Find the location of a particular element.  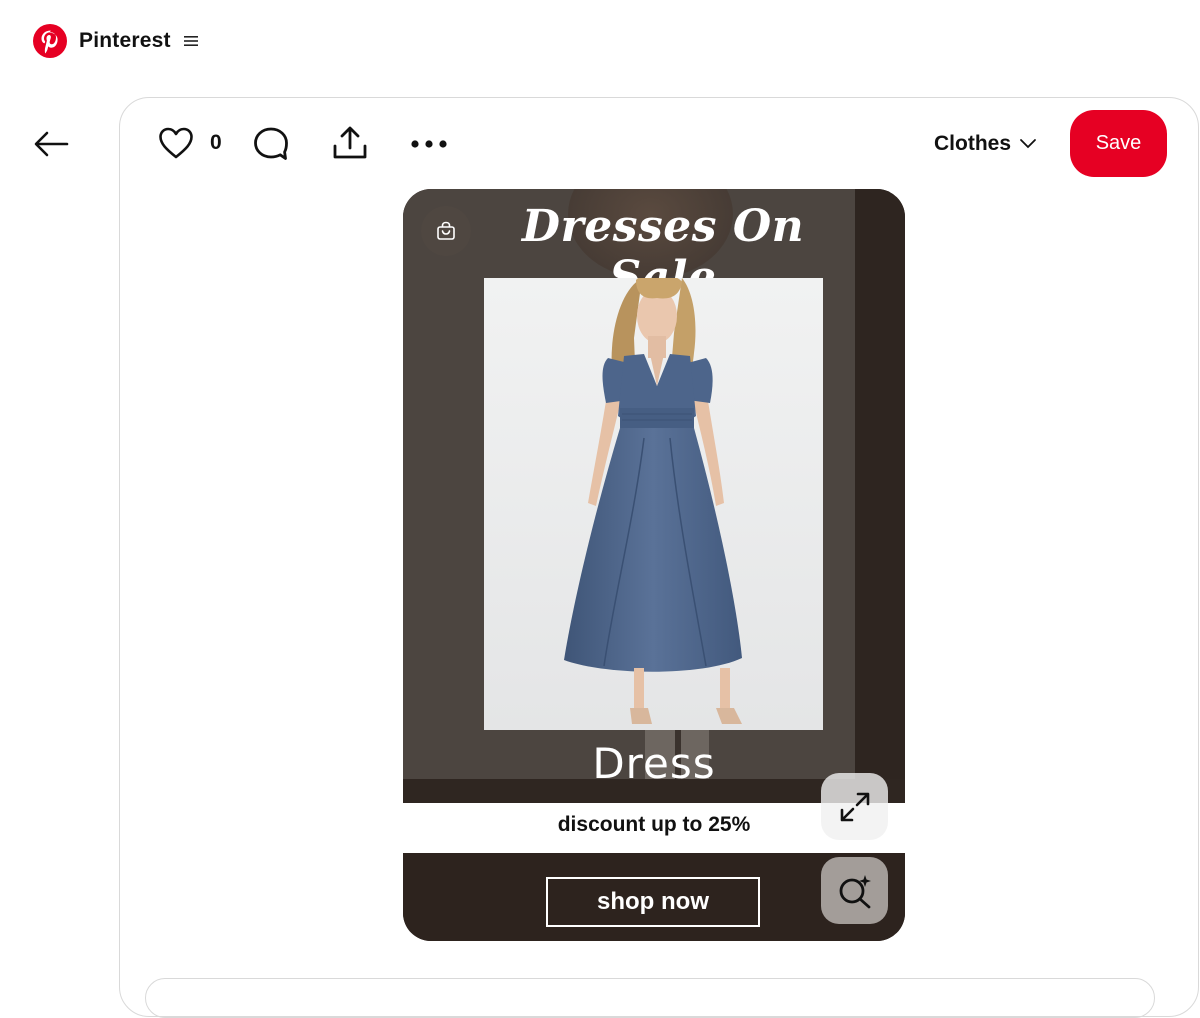

save-button: Save is located at coordinates (1118, 143).